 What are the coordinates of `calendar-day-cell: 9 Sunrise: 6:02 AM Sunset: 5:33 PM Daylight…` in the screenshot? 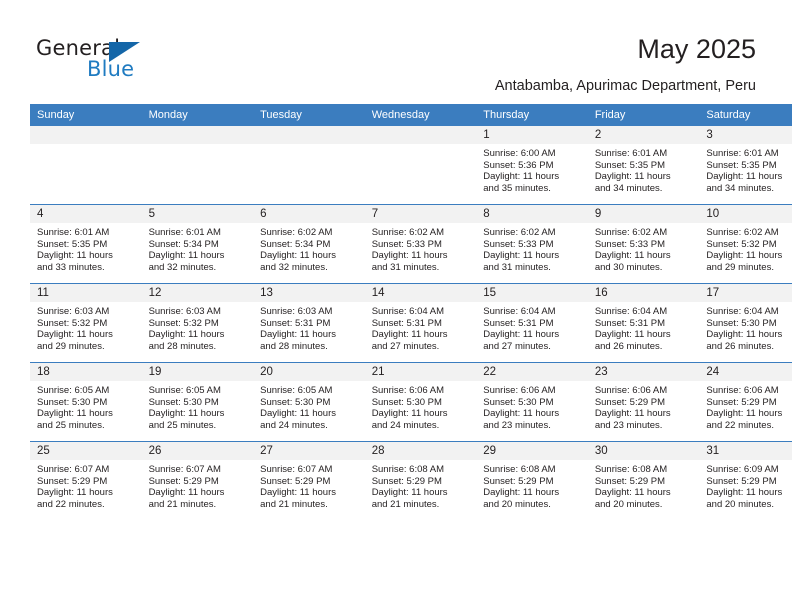 It's located at (643, 244).